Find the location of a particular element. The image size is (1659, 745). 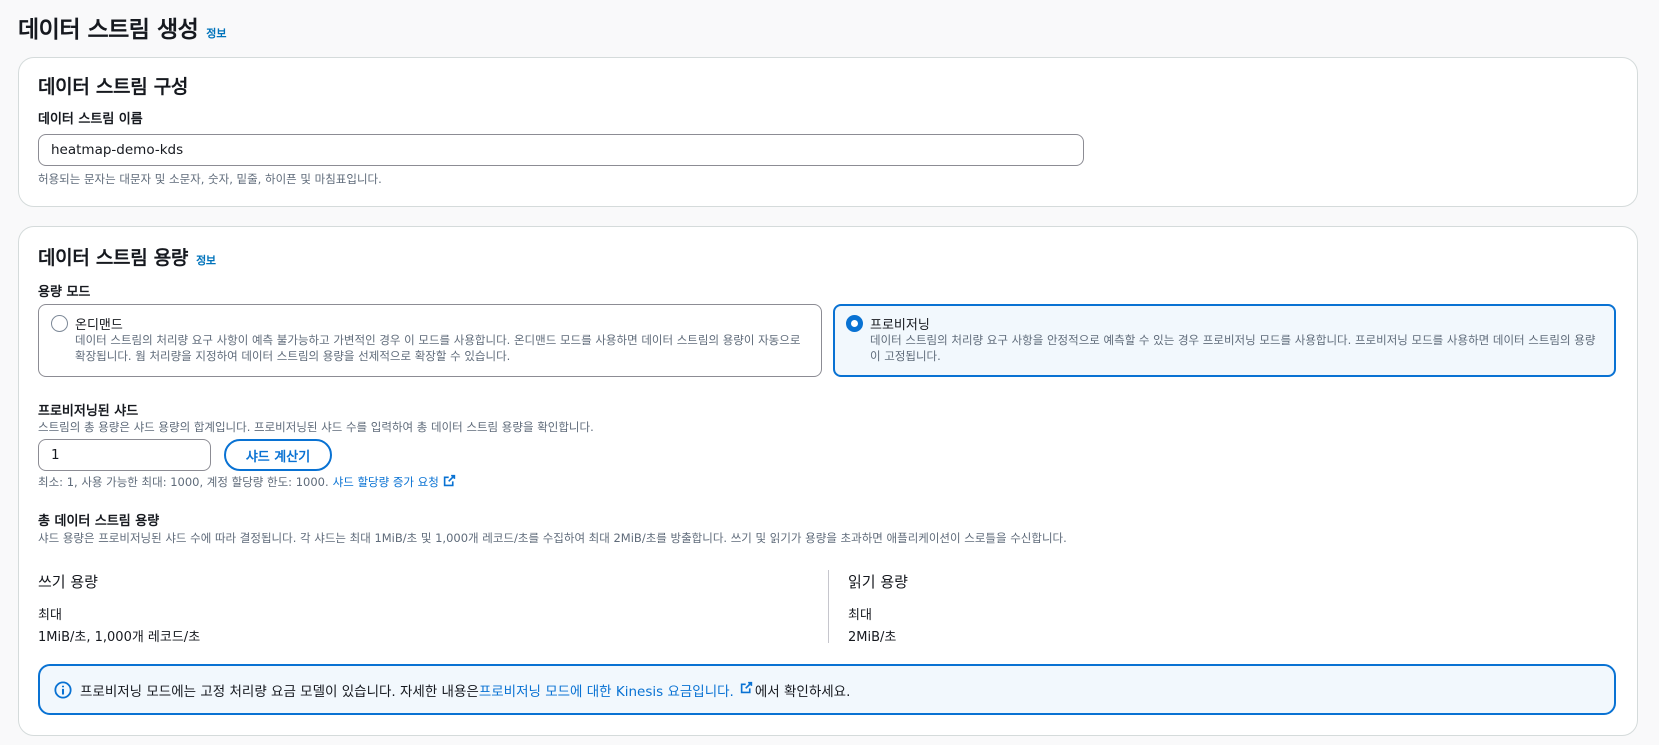

shard-calculator-button: 샤드 계산기 is located at coordinates (278, 455).